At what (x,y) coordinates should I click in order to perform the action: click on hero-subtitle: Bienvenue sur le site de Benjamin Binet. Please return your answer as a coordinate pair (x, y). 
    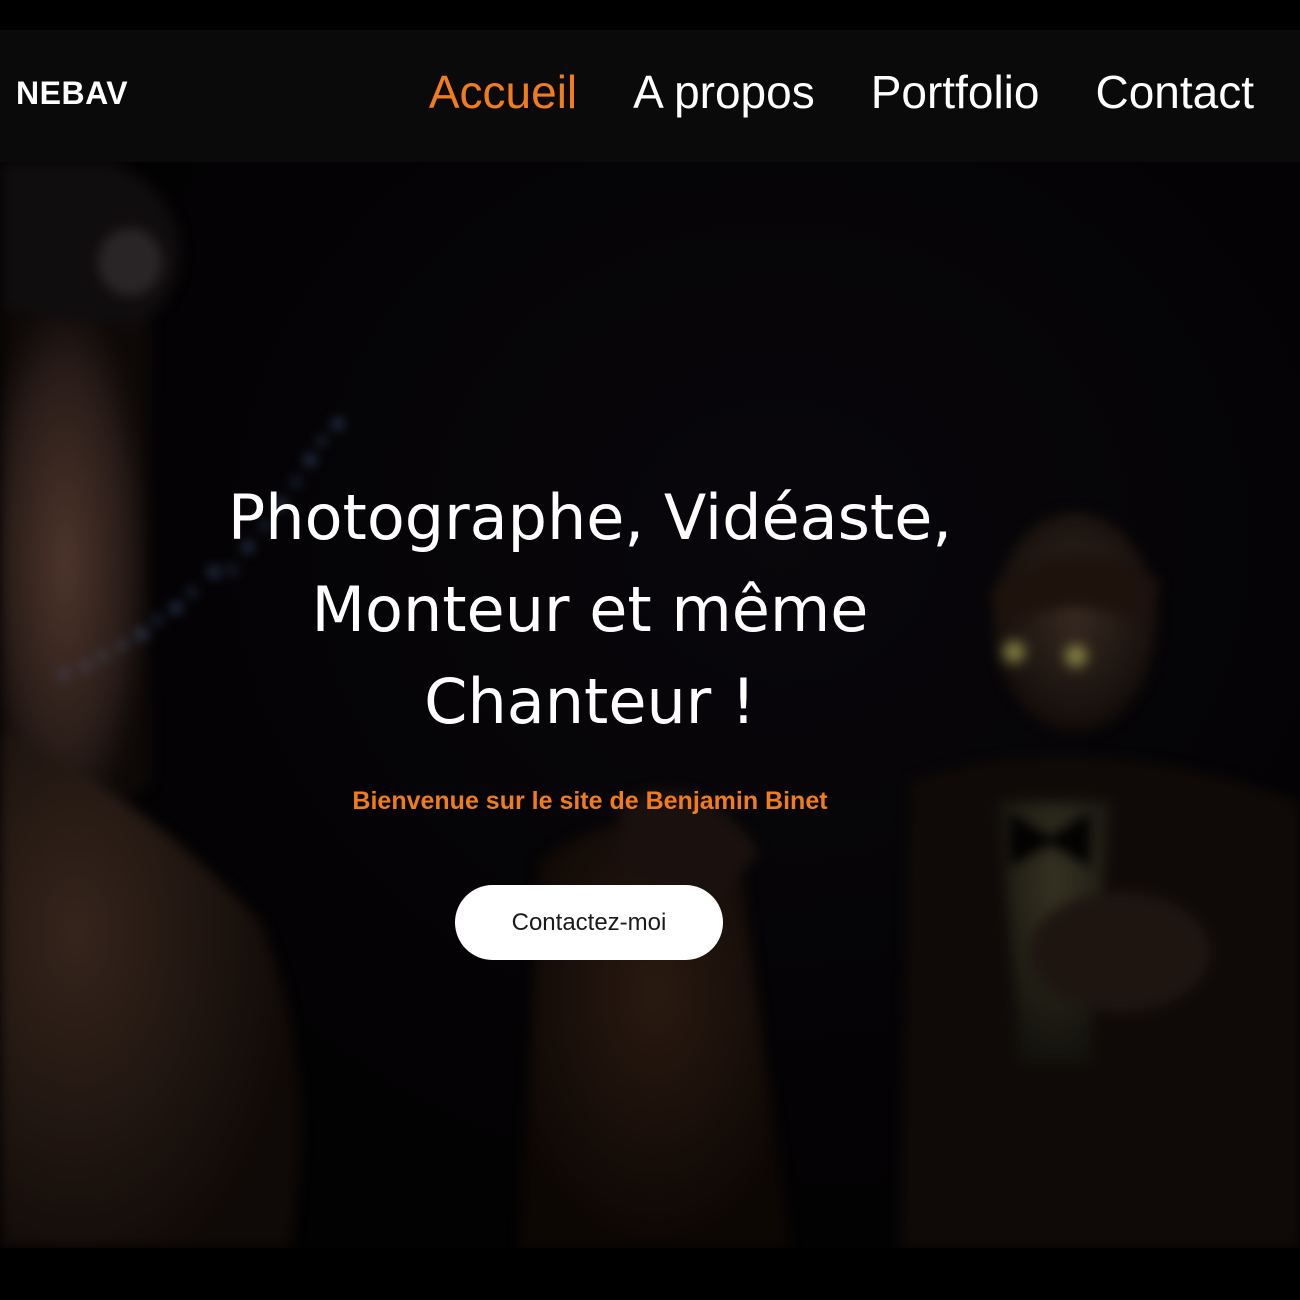
    Looking at the image, I should click on (590, 801).